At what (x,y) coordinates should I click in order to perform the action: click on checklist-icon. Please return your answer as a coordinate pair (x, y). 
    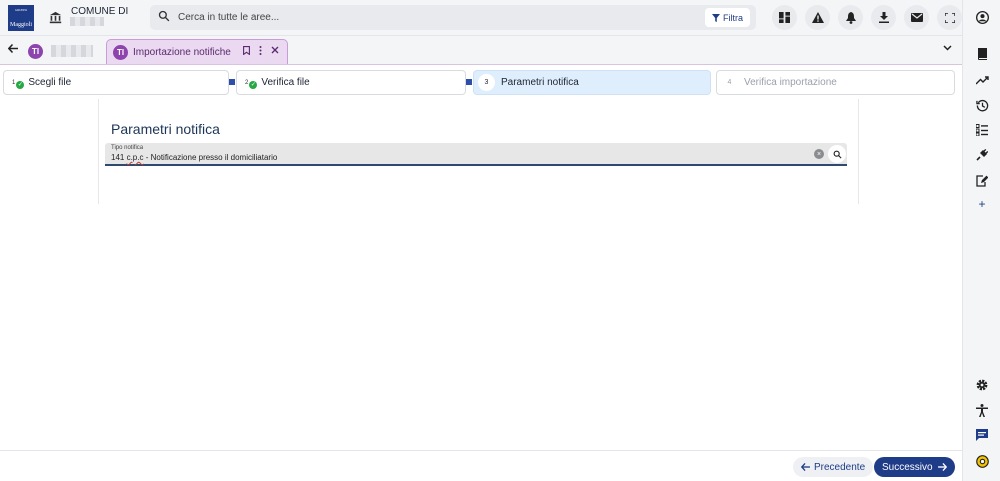
    Looking at the image, I should click on (982, 130).